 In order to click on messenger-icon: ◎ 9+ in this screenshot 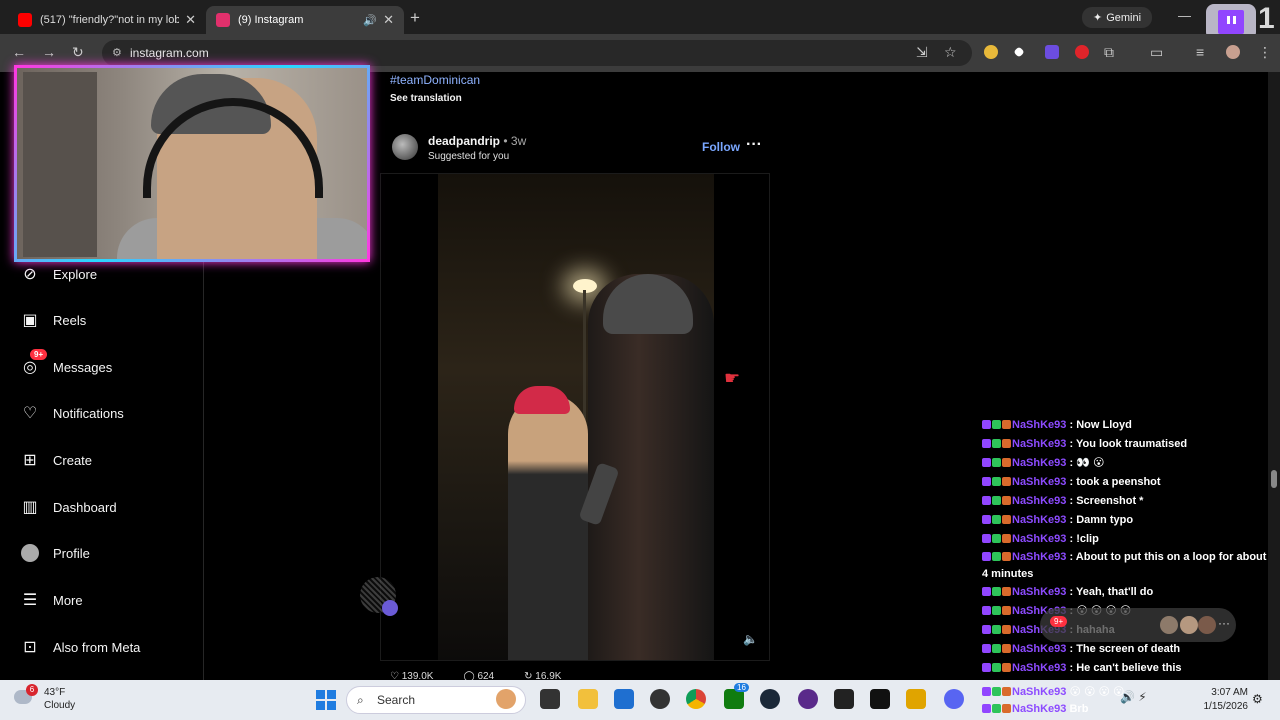, I will do `click(34, 363)`.